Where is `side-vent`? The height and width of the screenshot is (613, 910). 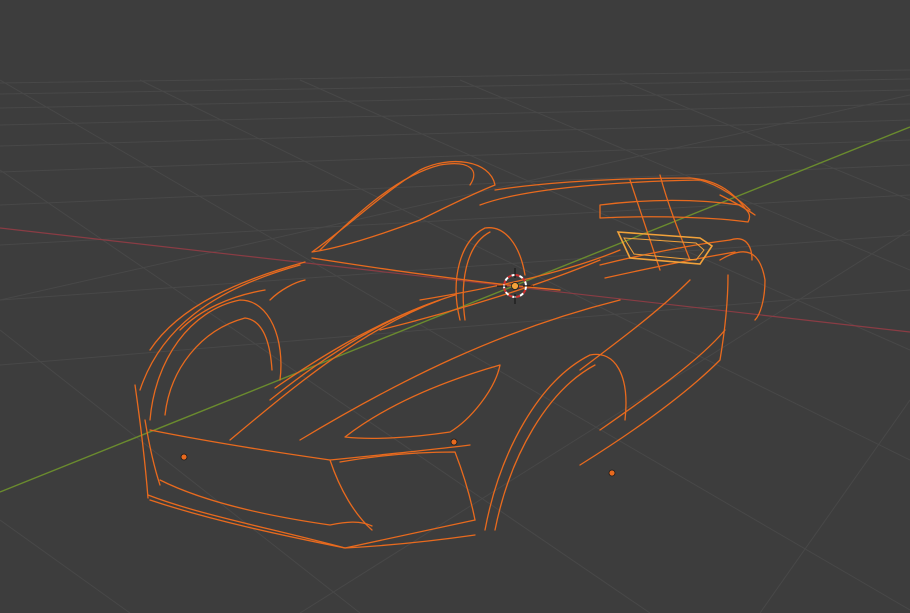 side-vent is located at coordinates (287, 290).